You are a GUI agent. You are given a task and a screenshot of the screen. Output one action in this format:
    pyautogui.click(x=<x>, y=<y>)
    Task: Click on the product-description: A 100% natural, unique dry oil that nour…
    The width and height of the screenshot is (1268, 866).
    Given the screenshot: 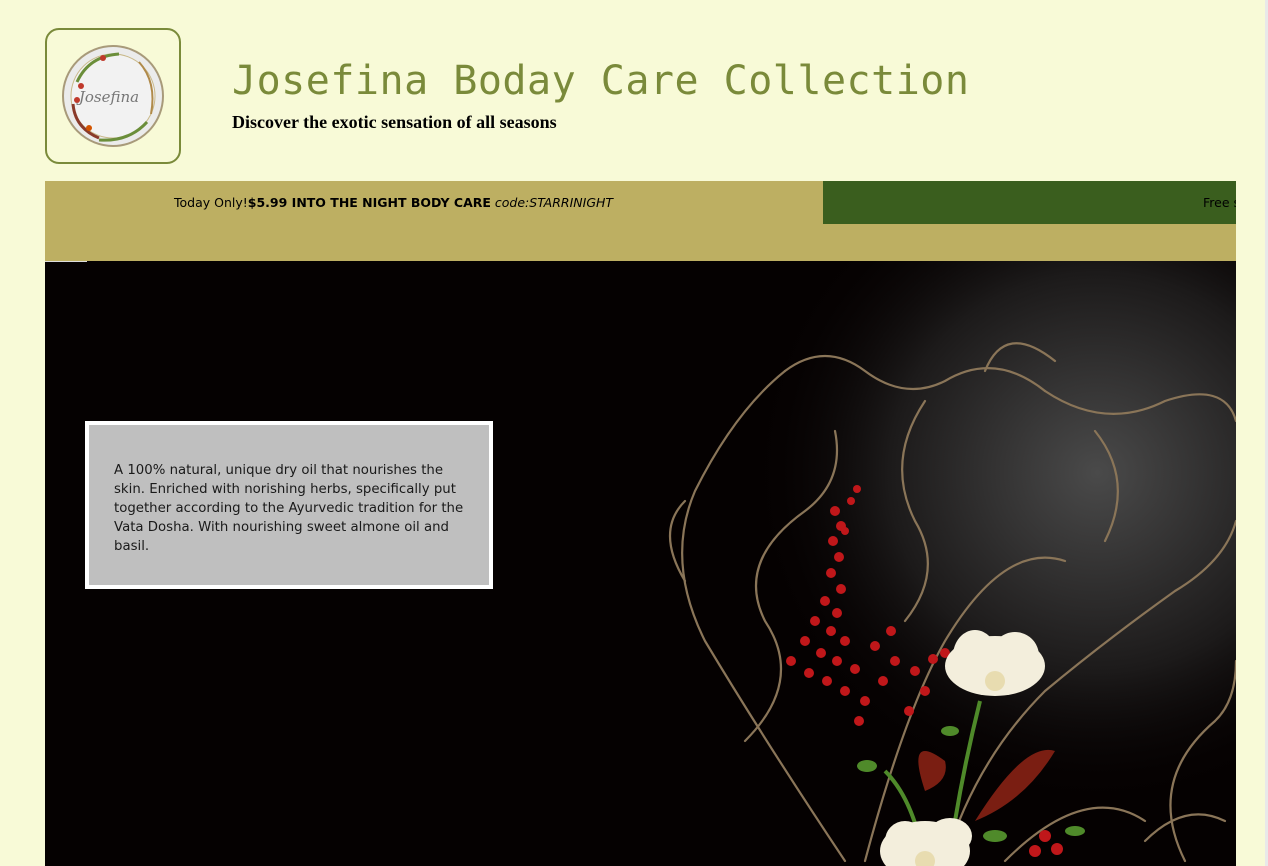 What is the action you would take?
    pyautogui.click(x=289, y=508)
    